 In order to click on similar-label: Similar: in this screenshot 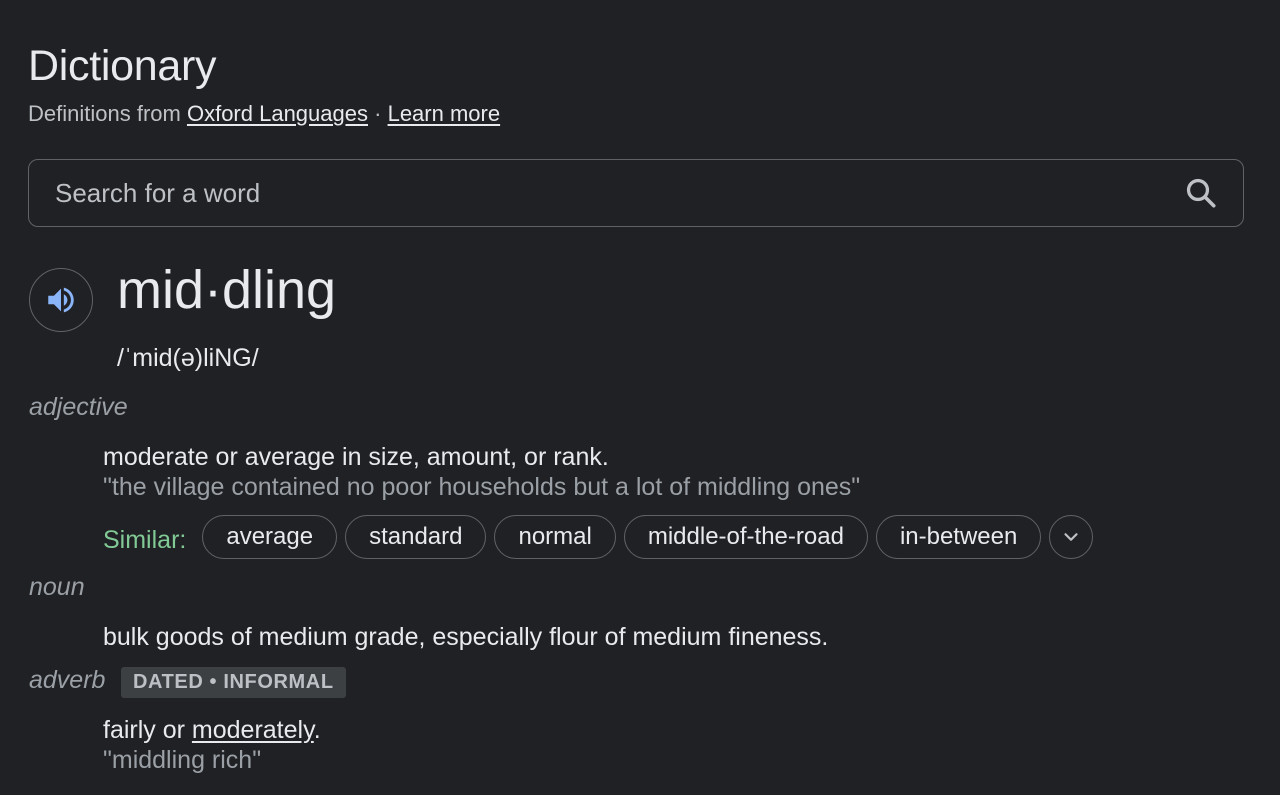, I will do `click(145, 539)`.